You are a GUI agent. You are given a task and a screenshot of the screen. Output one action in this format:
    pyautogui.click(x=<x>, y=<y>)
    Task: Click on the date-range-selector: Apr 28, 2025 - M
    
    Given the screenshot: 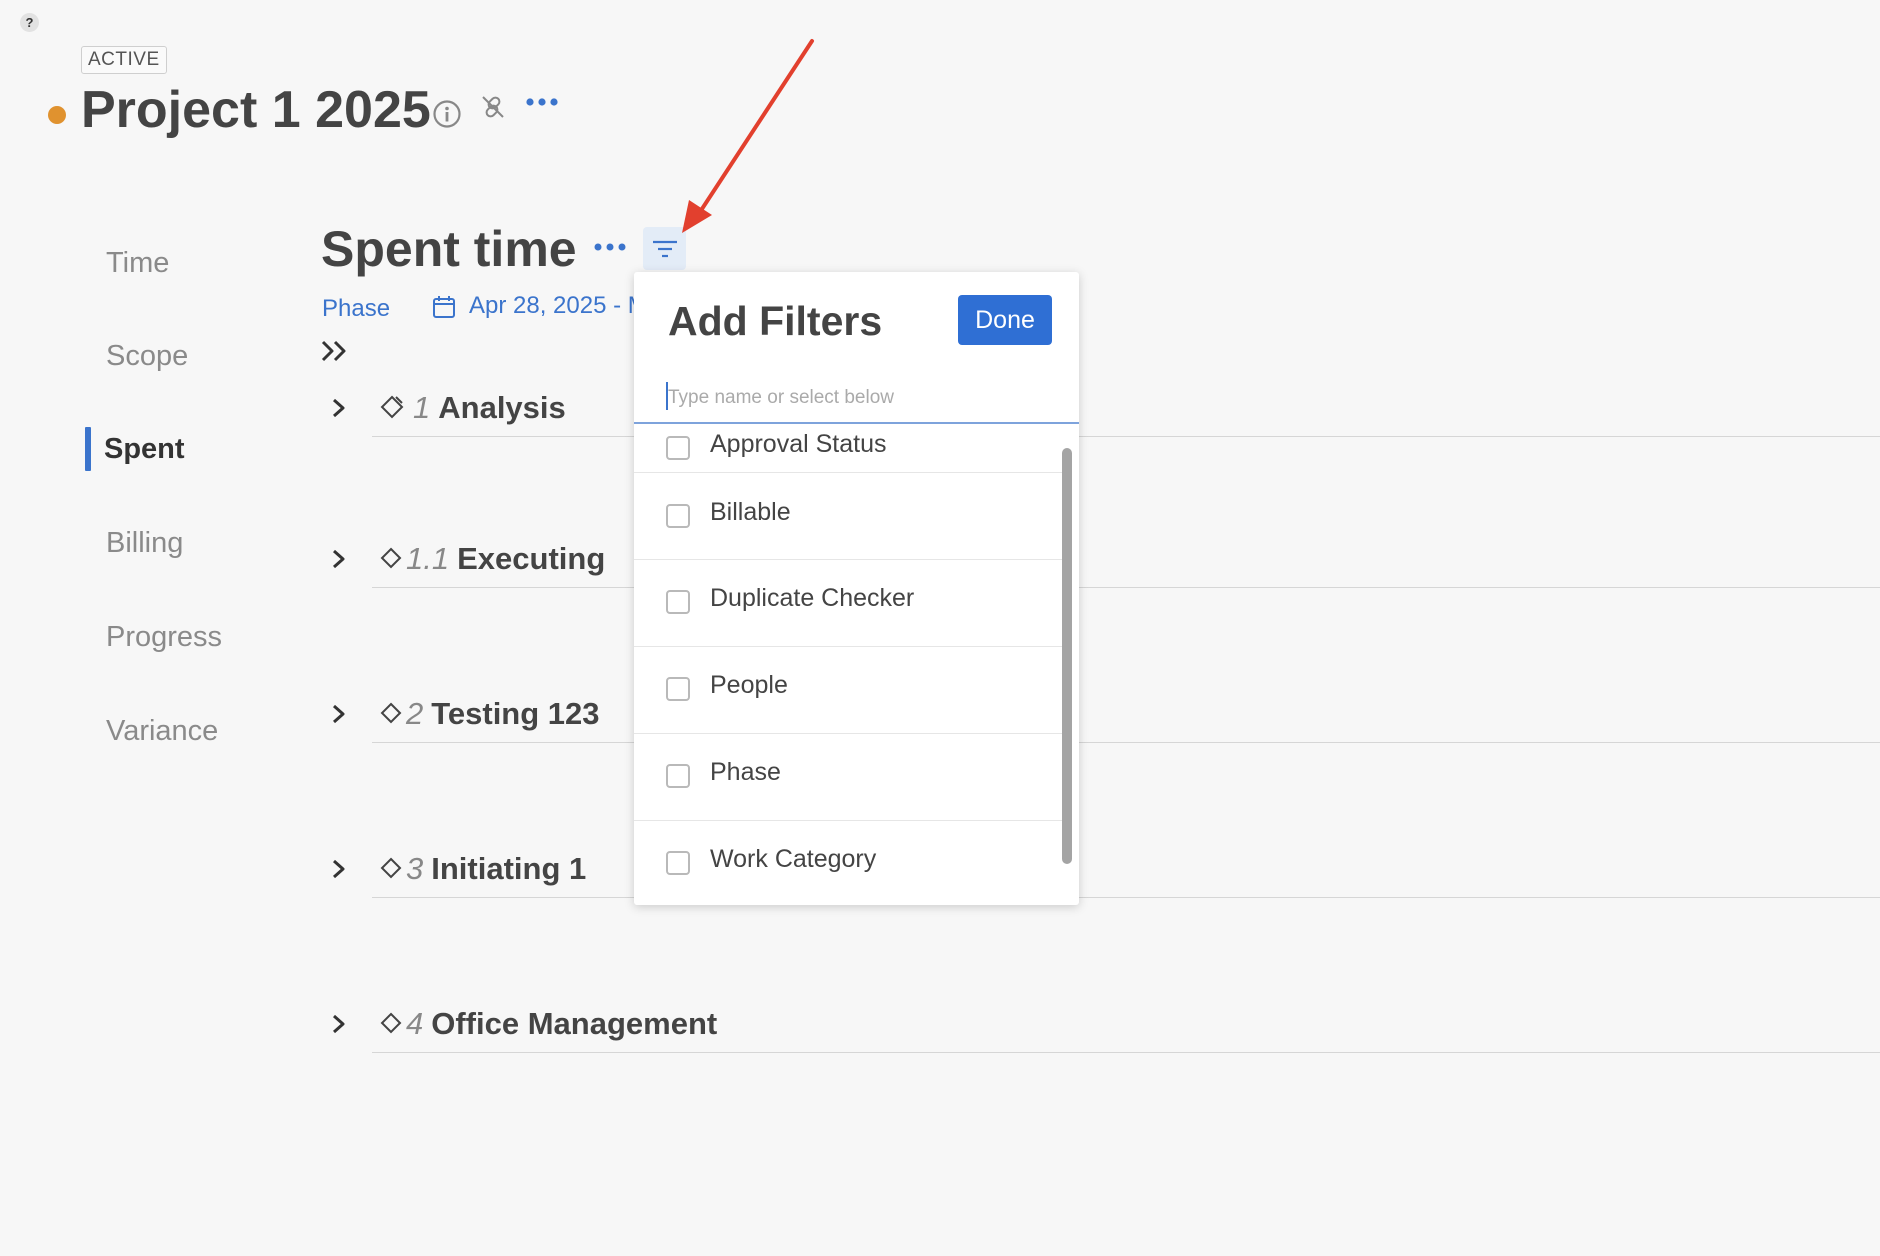 What is the action you would take?
    pyautogui.click(x=558, y=306)
    